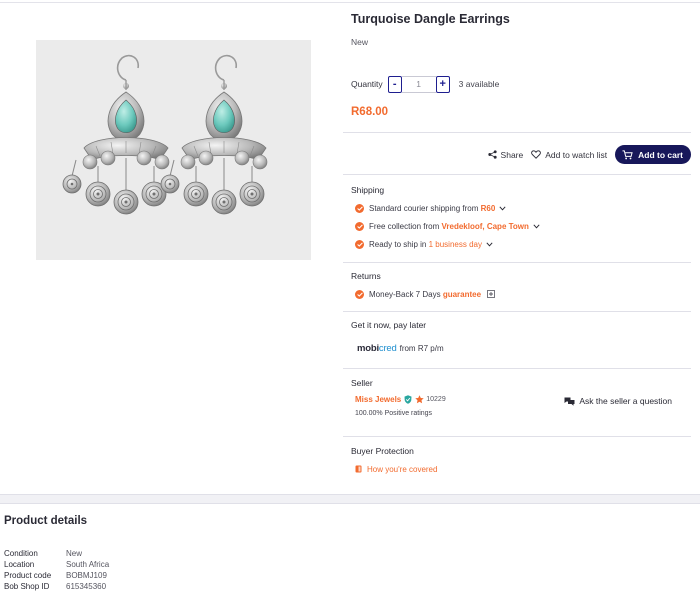  What do you see at coordinates (389, 325) in the screenshot?
I see `pay-later-title: Get it now, pay later` at bounding box center [389, 325].